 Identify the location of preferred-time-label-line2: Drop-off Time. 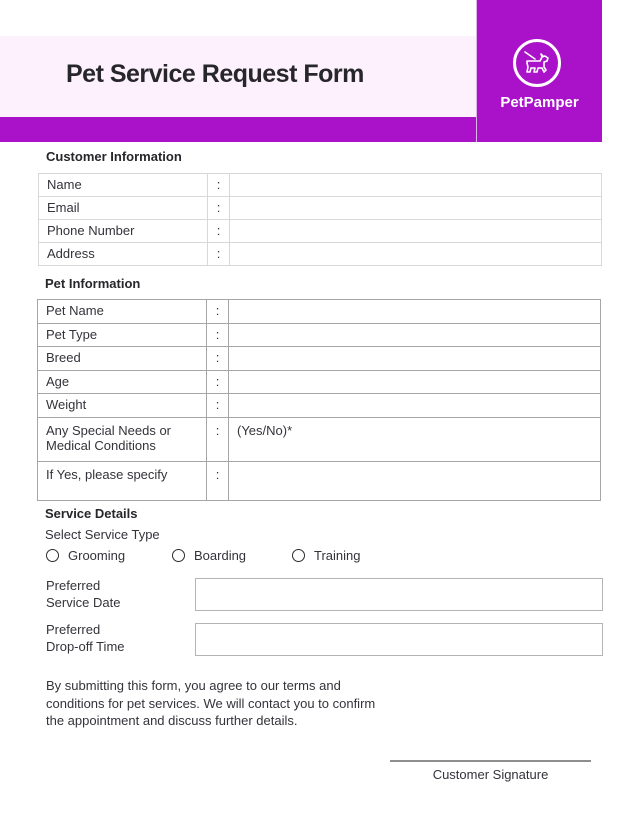
(85, 646).